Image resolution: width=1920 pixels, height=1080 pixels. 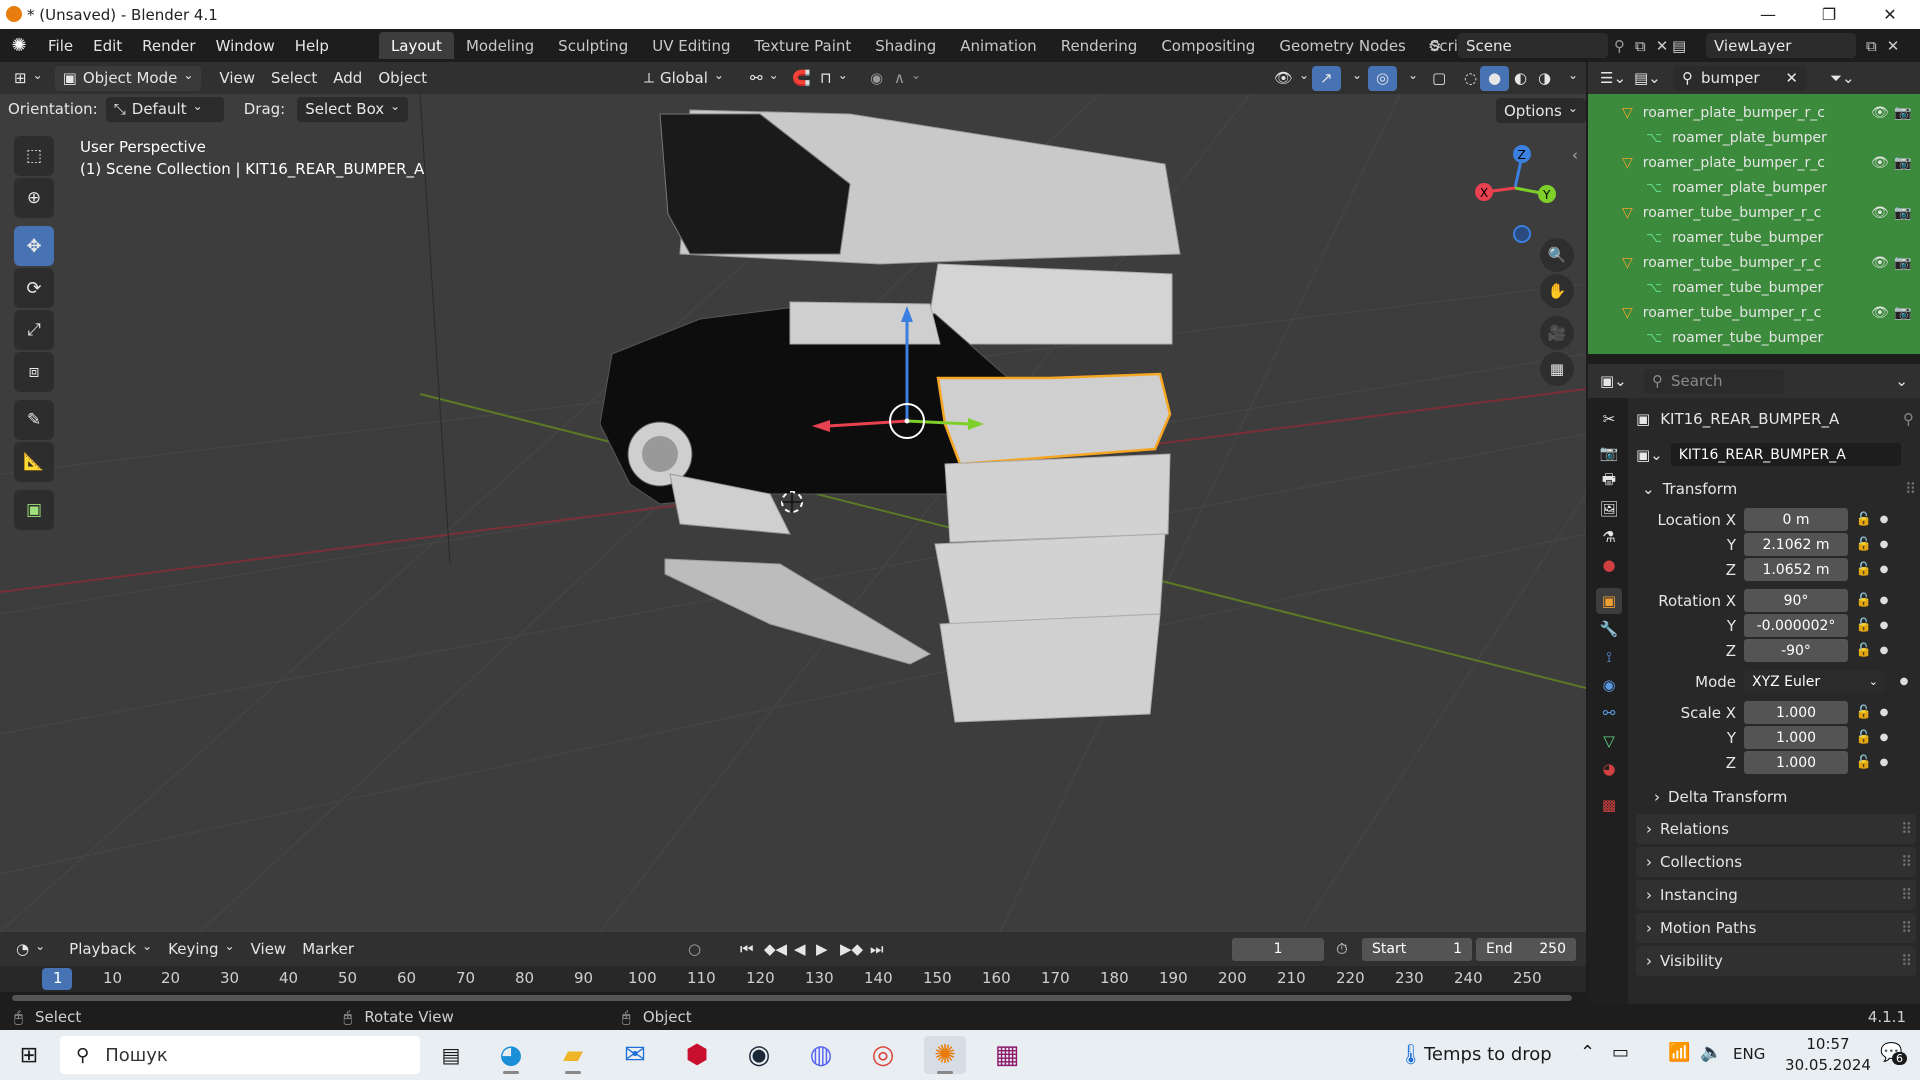 What do you see at coordinates (107, 46) in the screenshot?
I see `menu-edit: Edit` at bounding box center [107, 46].